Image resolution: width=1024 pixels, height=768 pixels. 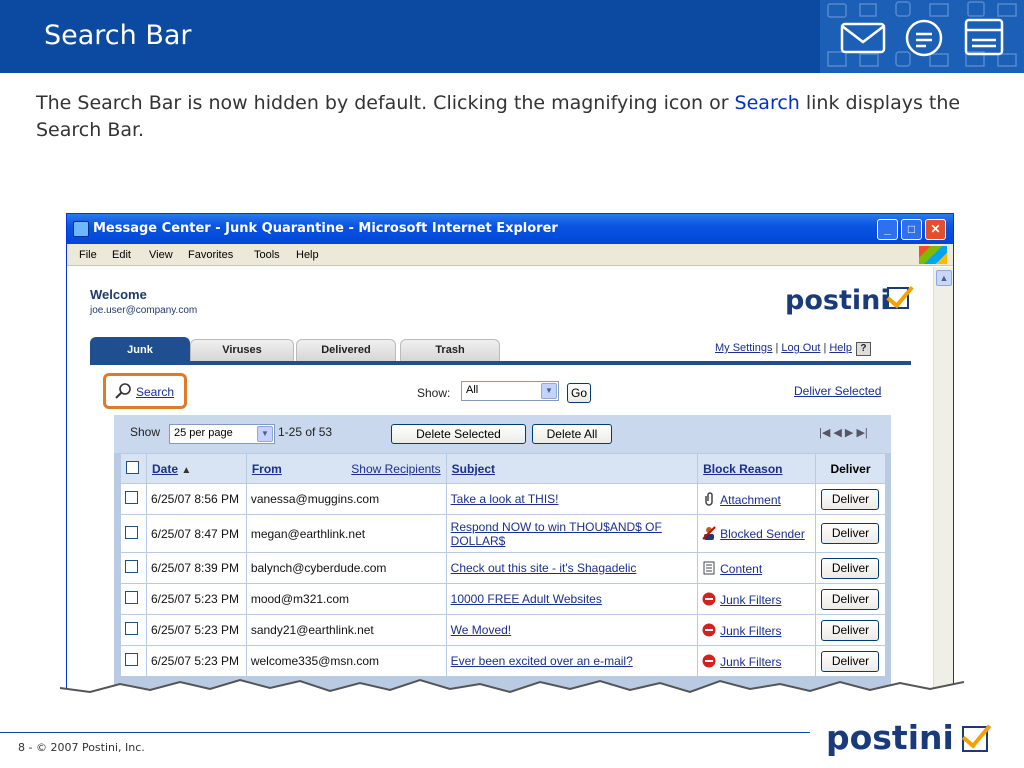 I want to click on row-subject-link: Respond NOW to win THOU$AND$ OF DOLLAR$, so click(x=556, y=534).